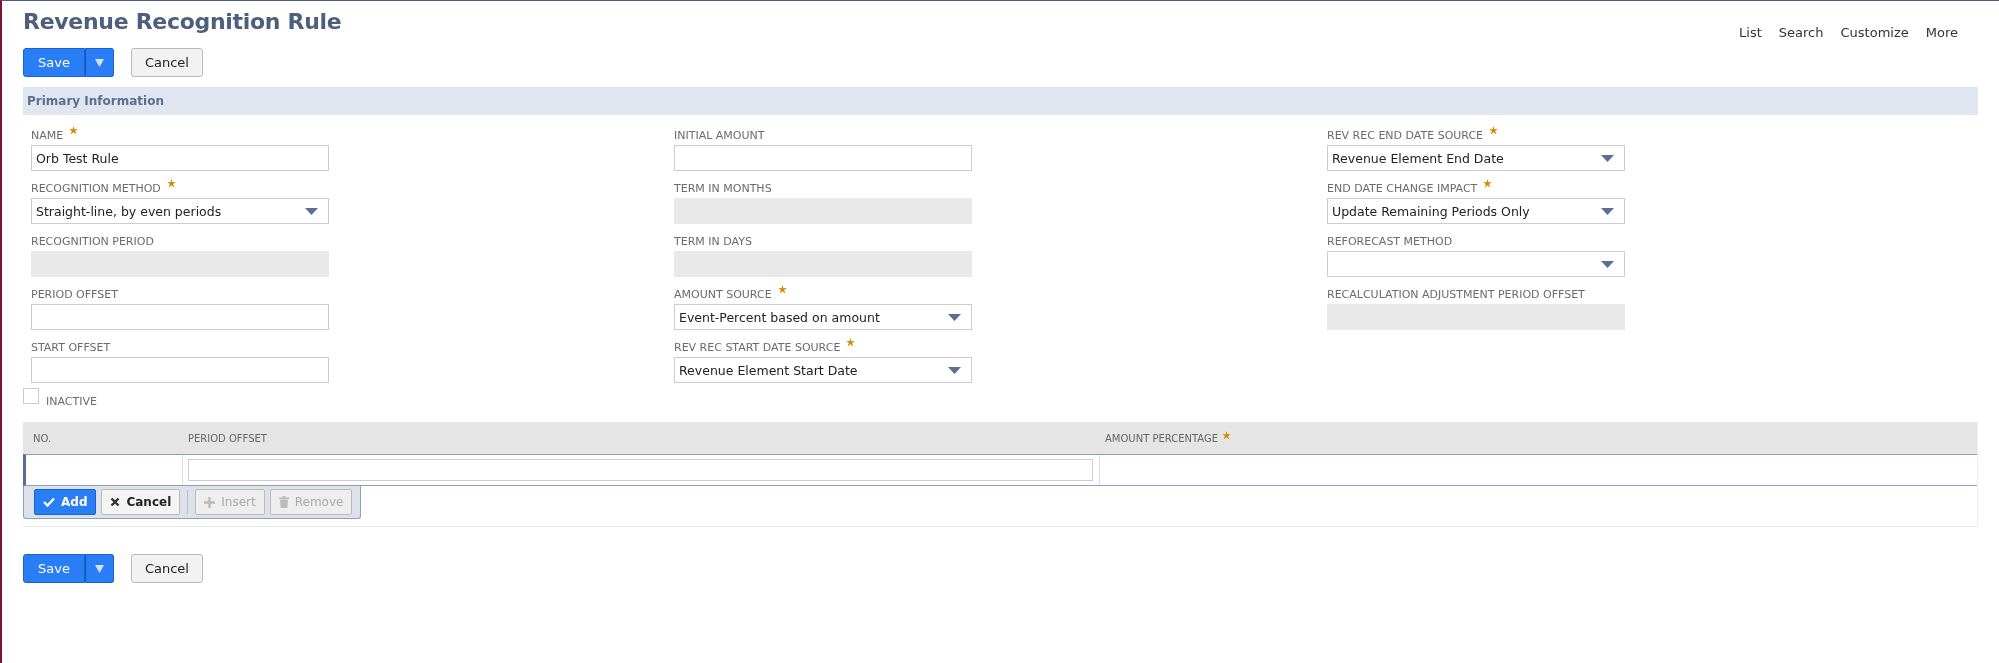  What do you see at coordinates (1162, 438) in the screenshot?
I see `column-header: AMOUNT PERCENTAGE` at bounding box center [1162, 438].